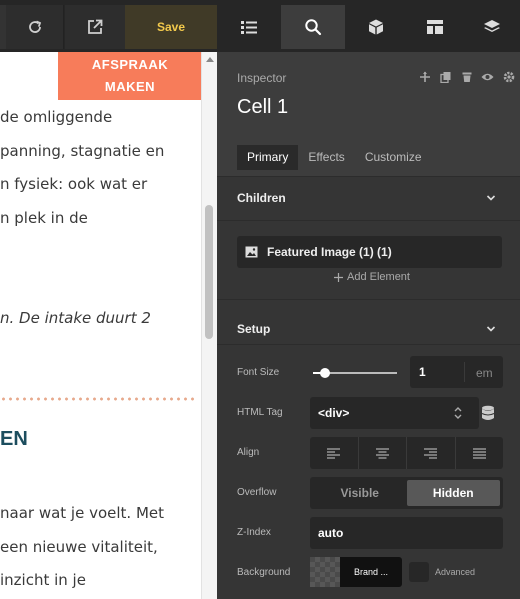 The image size is (520, 599). I want to click on plus-icon, so click(338, 277).